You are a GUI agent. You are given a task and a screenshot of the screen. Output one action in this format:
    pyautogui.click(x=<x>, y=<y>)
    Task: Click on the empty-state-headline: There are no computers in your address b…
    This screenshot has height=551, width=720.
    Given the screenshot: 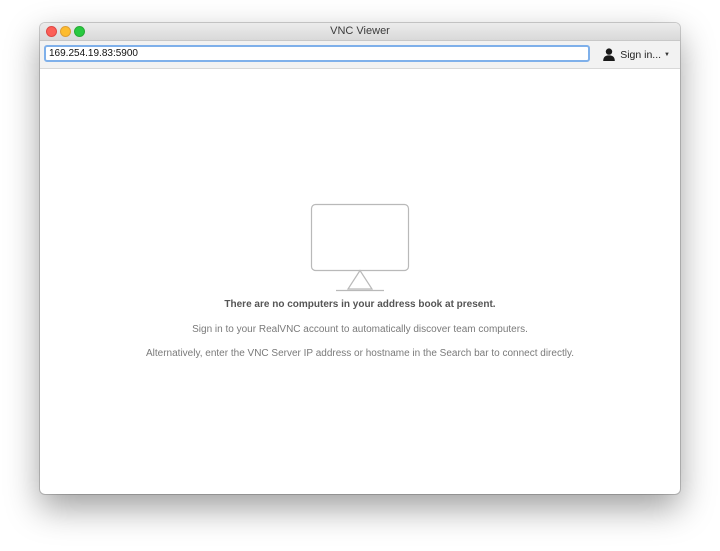 What is the action you would take?
    pyautogui.click(x=360, y=304)
    